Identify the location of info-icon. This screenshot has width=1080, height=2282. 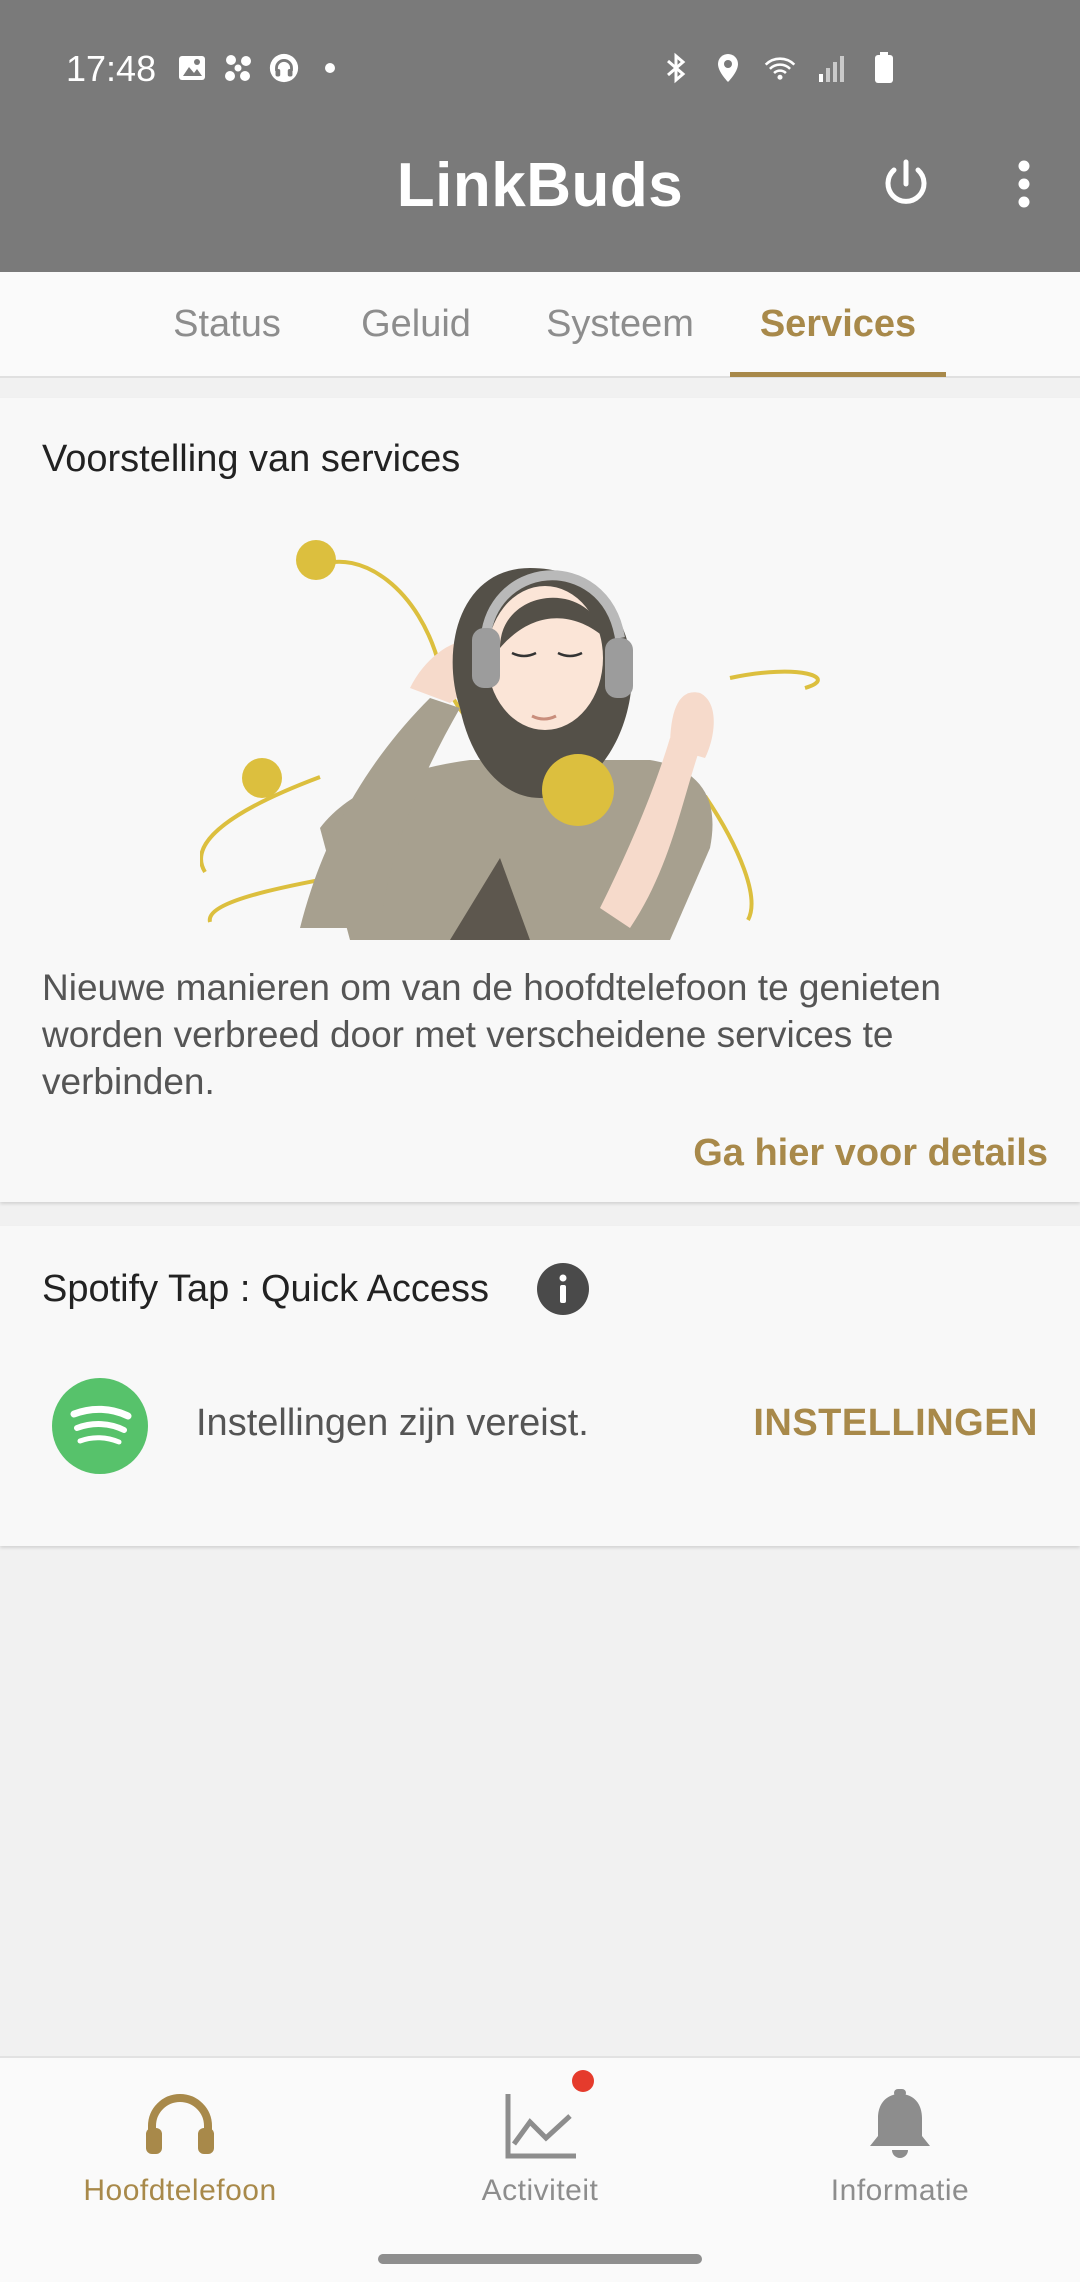
(563, 1289).